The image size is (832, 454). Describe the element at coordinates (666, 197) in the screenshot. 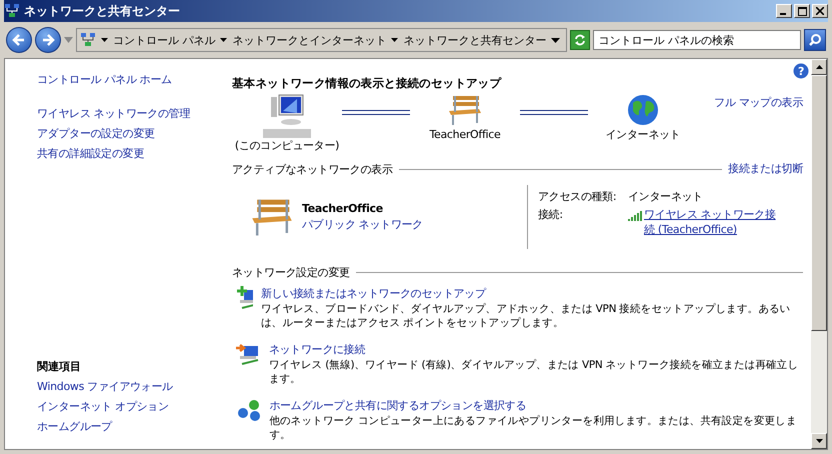

I see `property-value: インターネット` at that location.